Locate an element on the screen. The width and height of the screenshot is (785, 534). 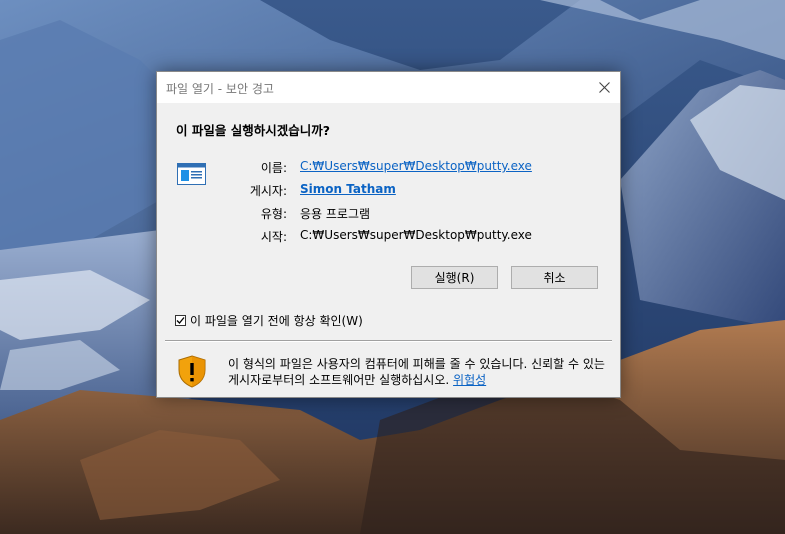
close-icon is located at coordinates (604, 87).